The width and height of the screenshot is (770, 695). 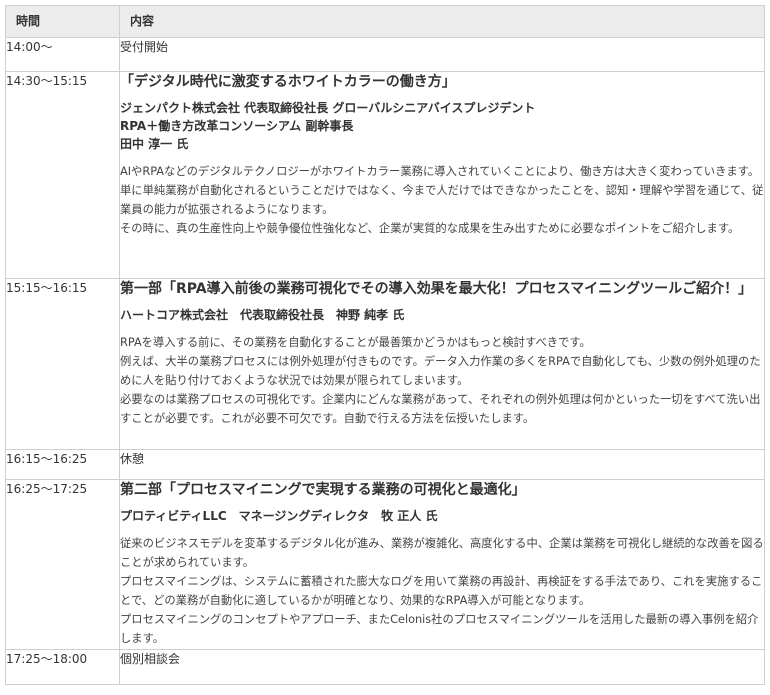 I want to click on speaker-line: ジェンパクト株式会社 代表取締役社長 グローバルシニアバイスプレジデント, so click(x=328, y=108).